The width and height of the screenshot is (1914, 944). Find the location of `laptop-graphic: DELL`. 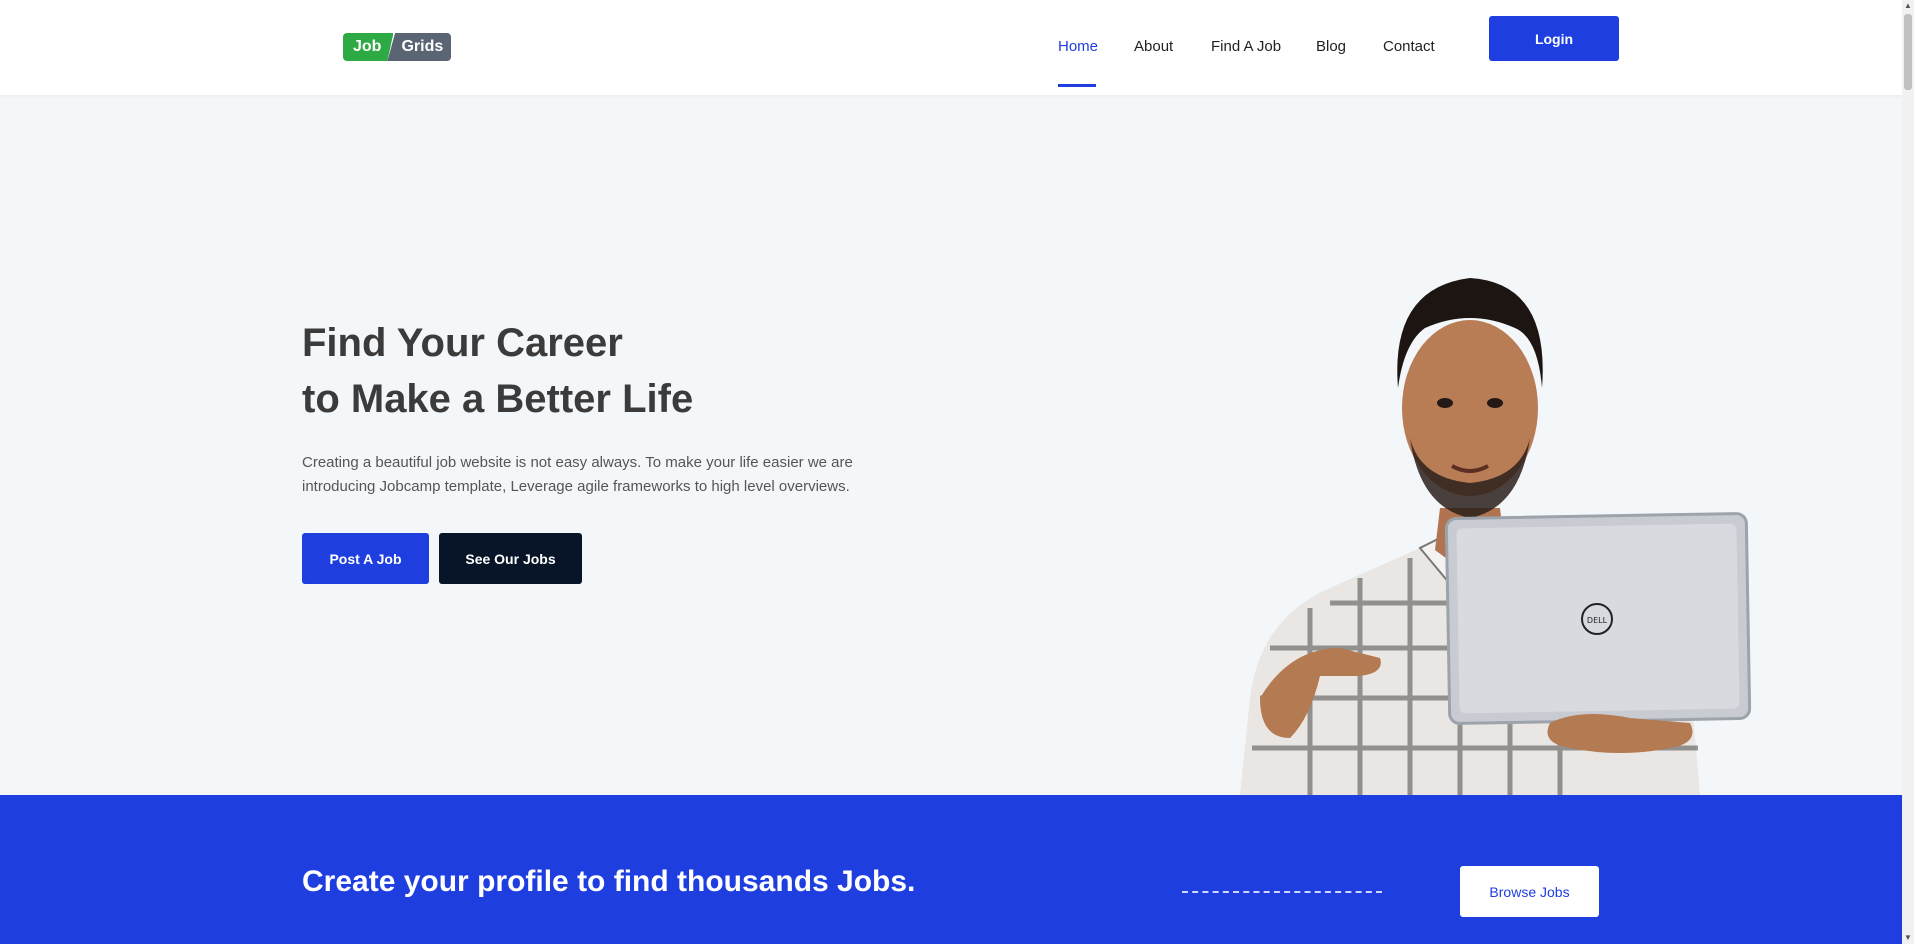

laptop-graphic: DELL is located at coordinates (1598, 618).